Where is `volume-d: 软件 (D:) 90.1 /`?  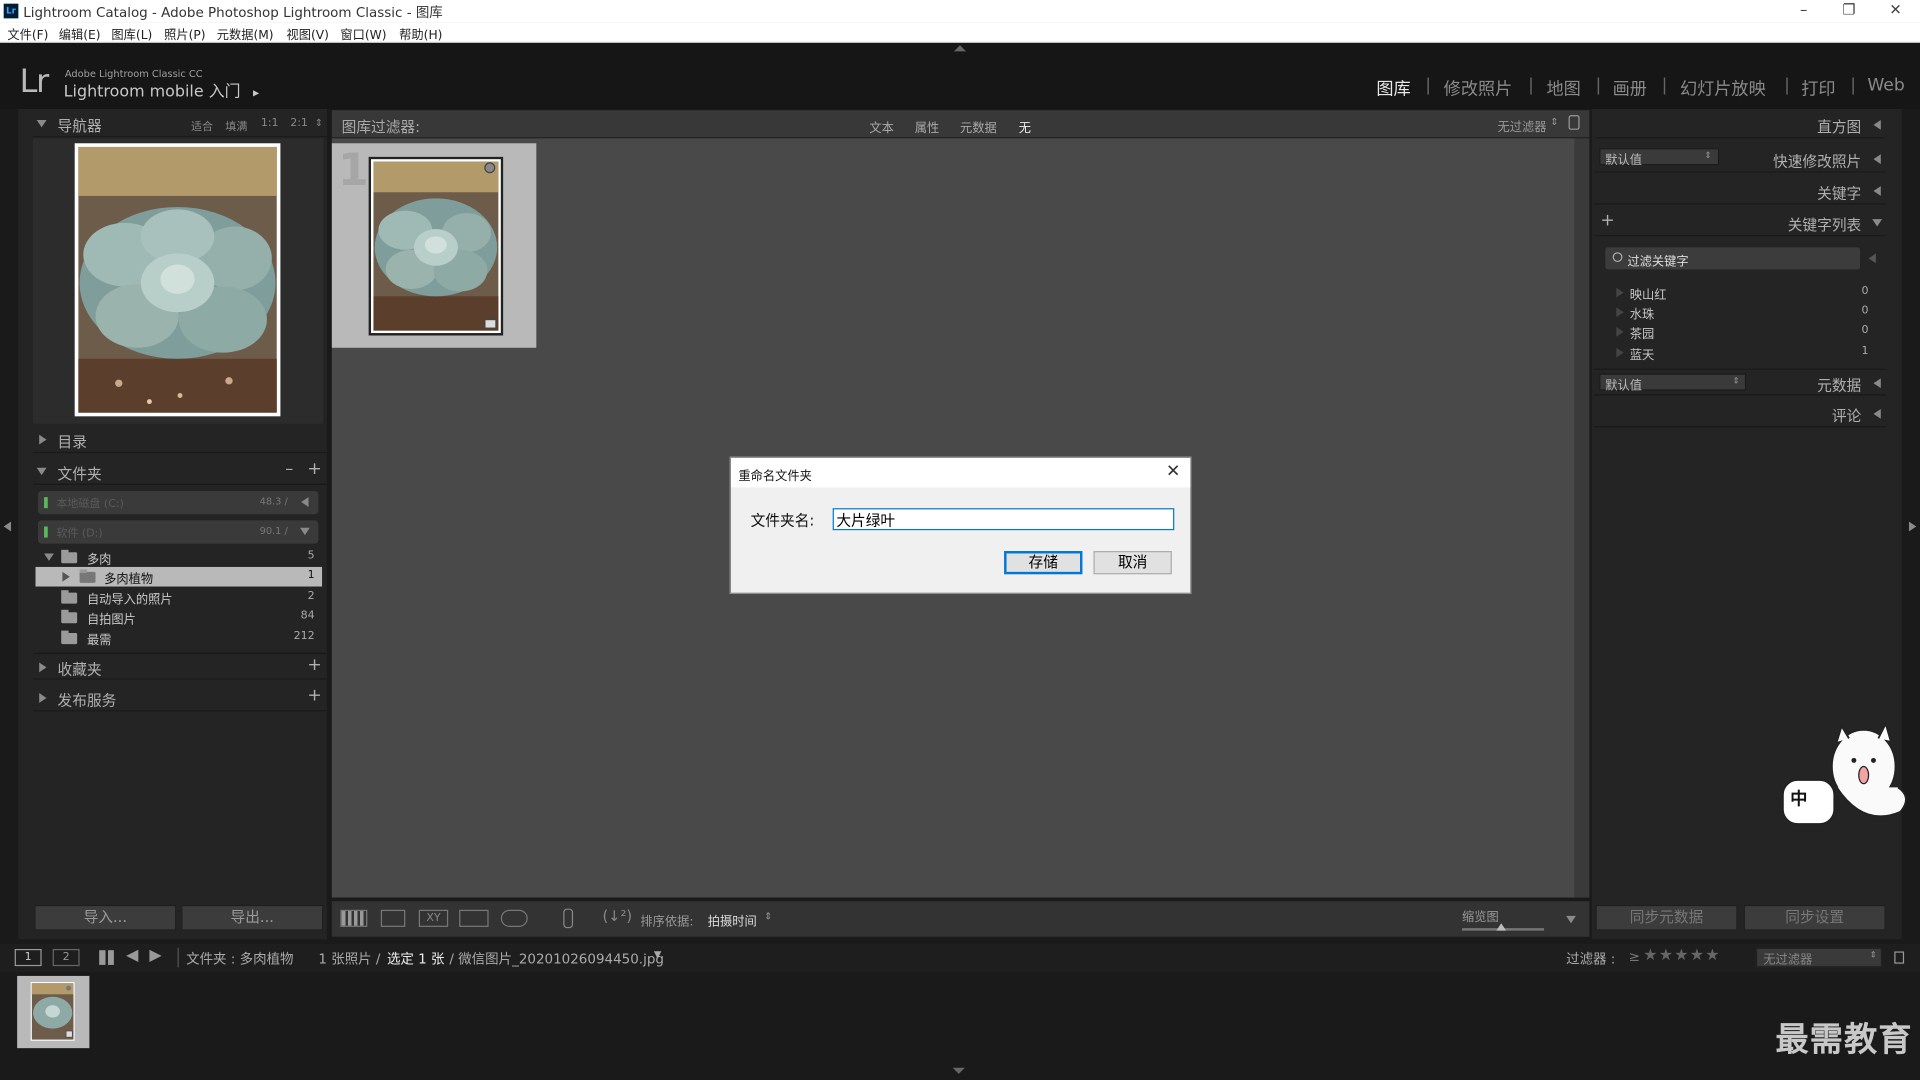
volume-d: 软件 (D:) 90.1 / is located at coordinates (178, 532).